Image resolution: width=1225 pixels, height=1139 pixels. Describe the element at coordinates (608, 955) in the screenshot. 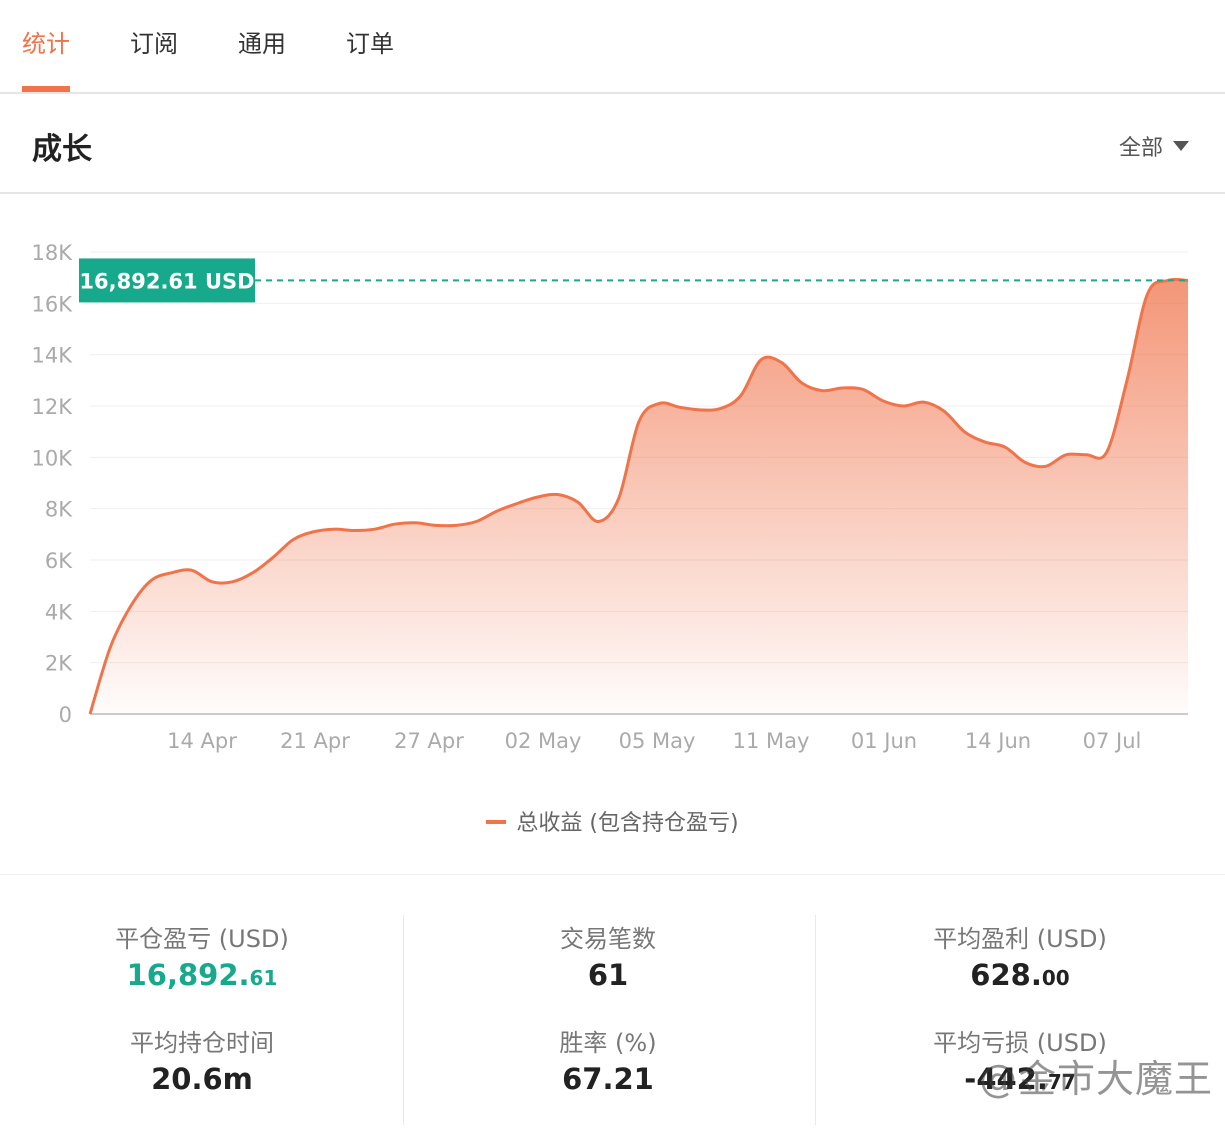

I see `stat-trade-count: 交易笔数 61` at that location.